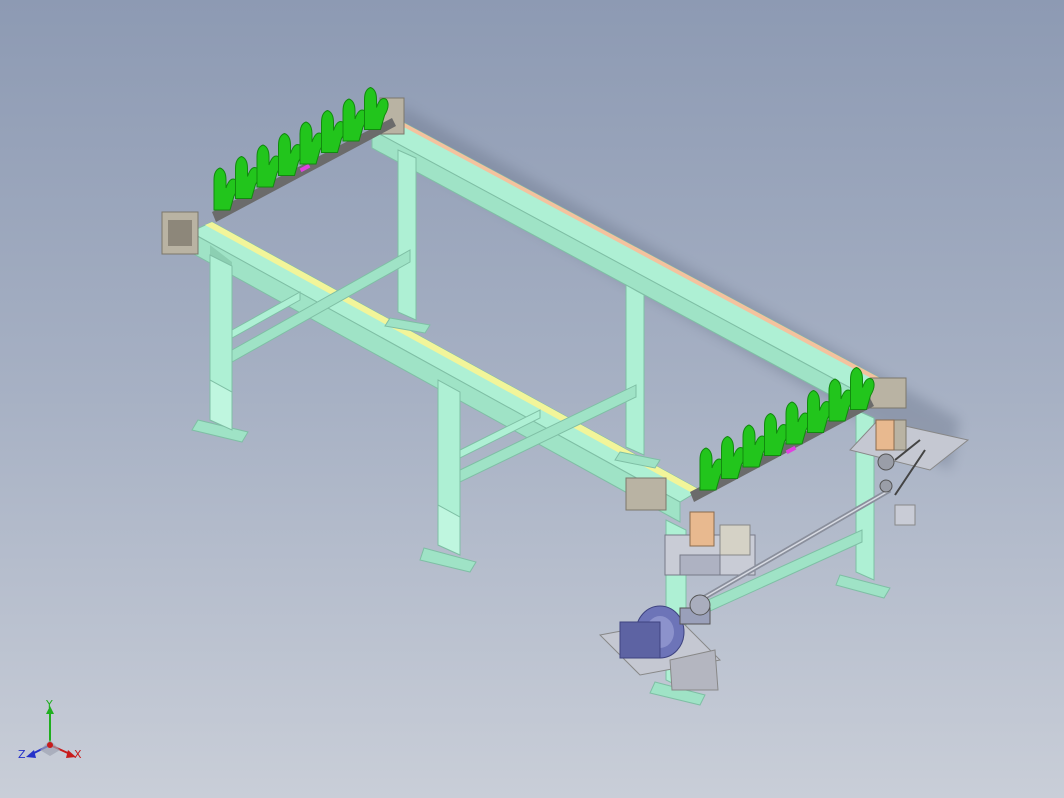 The height and width of the screenshot is (798, 1064). What do you see at coordinates (49, 705) in the screenshot?
I see `y-axis-label: Y` at bounding box center [49, 705].